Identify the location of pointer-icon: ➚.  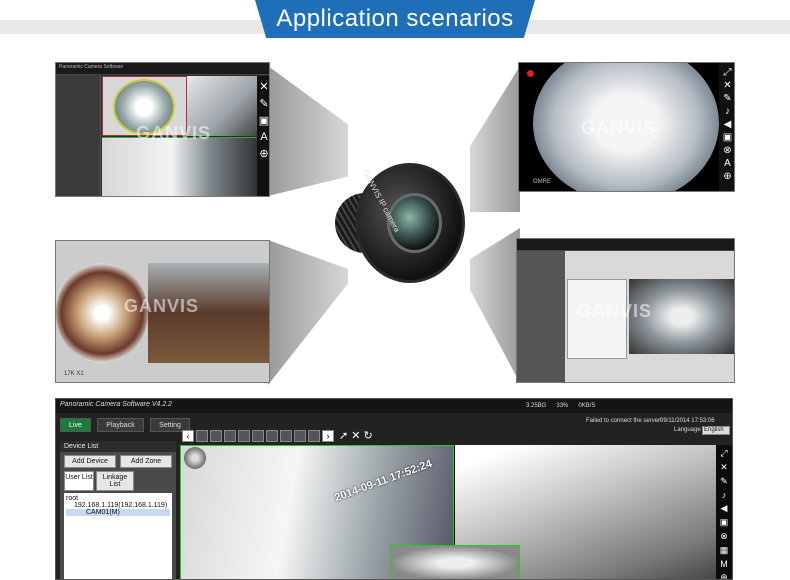
(343, 435).